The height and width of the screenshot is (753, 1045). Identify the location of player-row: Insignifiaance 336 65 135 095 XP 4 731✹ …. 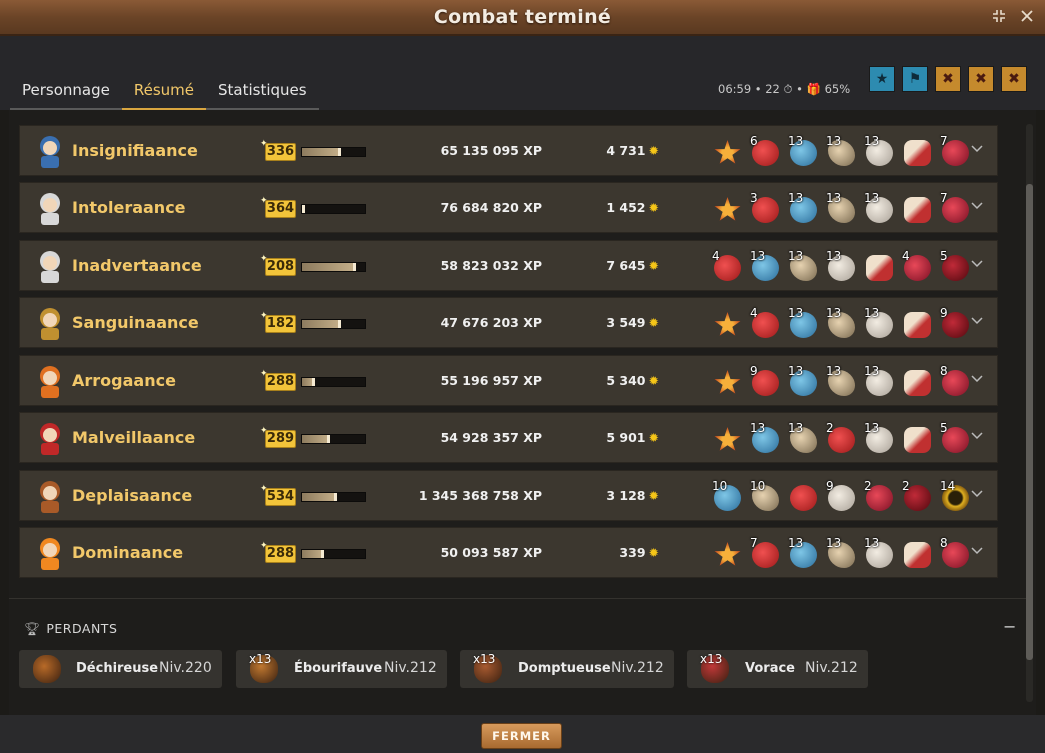
(508, 150).